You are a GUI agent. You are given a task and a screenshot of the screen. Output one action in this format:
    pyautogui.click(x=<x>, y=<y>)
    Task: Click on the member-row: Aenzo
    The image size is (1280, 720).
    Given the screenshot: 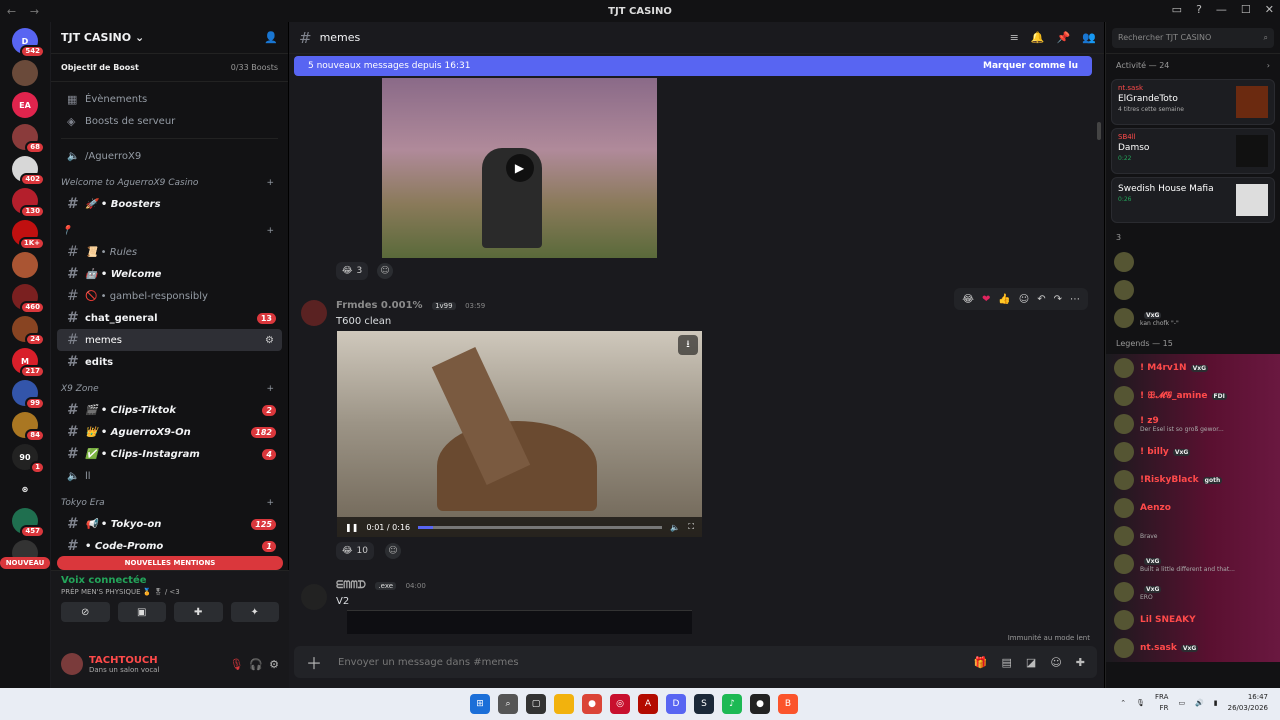 What is the action you would take?
    pyautogui.click(x=1193, y=508)
    